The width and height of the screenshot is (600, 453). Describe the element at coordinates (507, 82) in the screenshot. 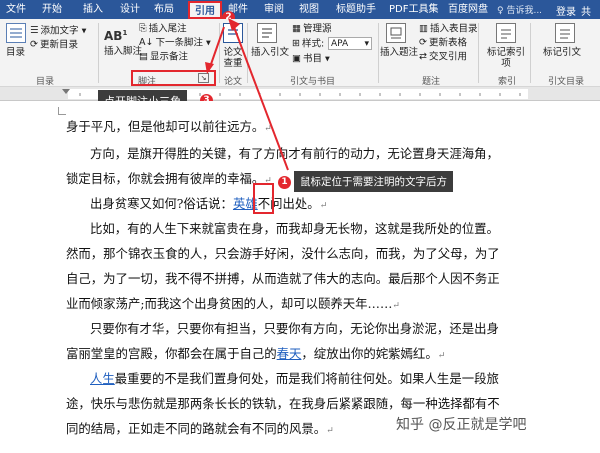

I see `group-label-index: 索引` at that location.